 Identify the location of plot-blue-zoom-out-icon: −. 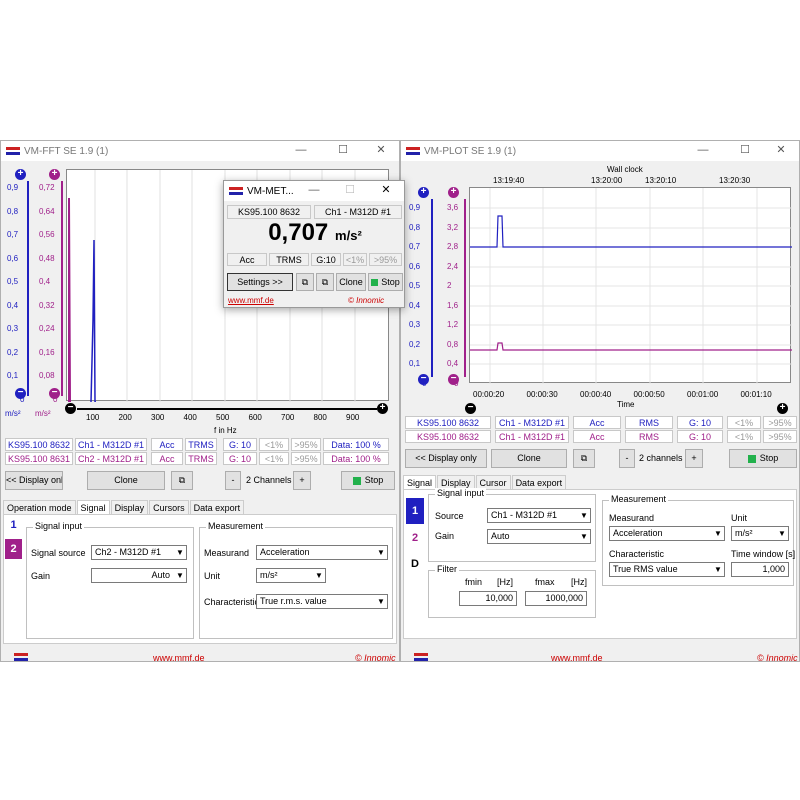
(423, 379).